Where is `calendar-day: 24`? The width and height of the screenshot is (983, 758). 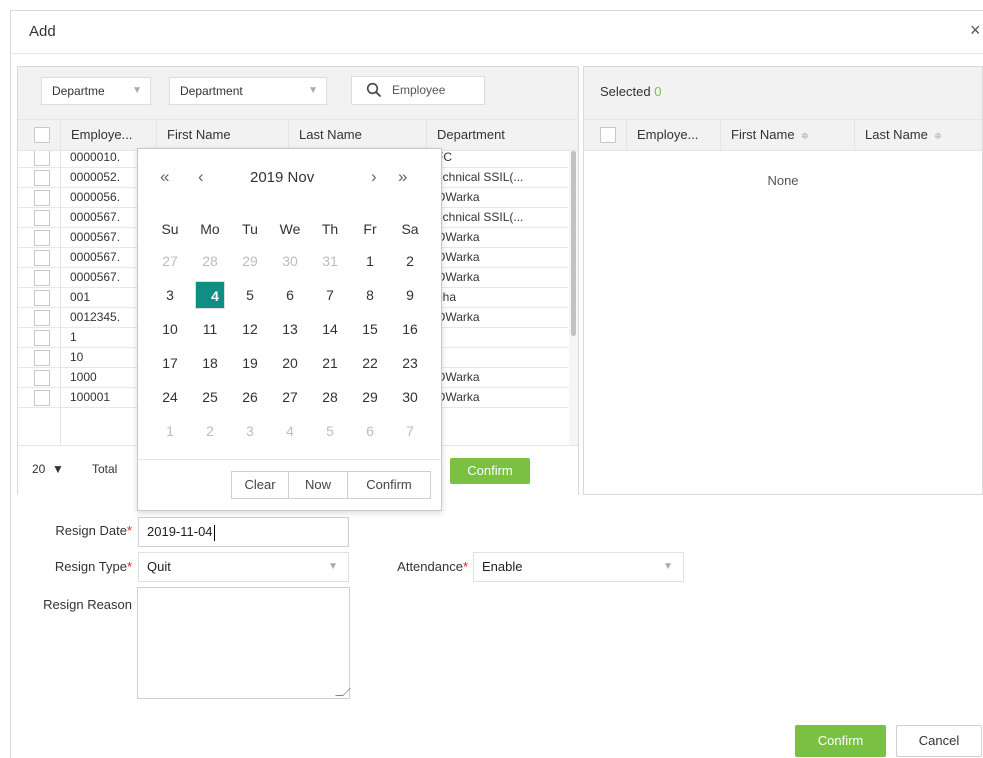 calendar-day: 24 is located at coordinates (170, 397).